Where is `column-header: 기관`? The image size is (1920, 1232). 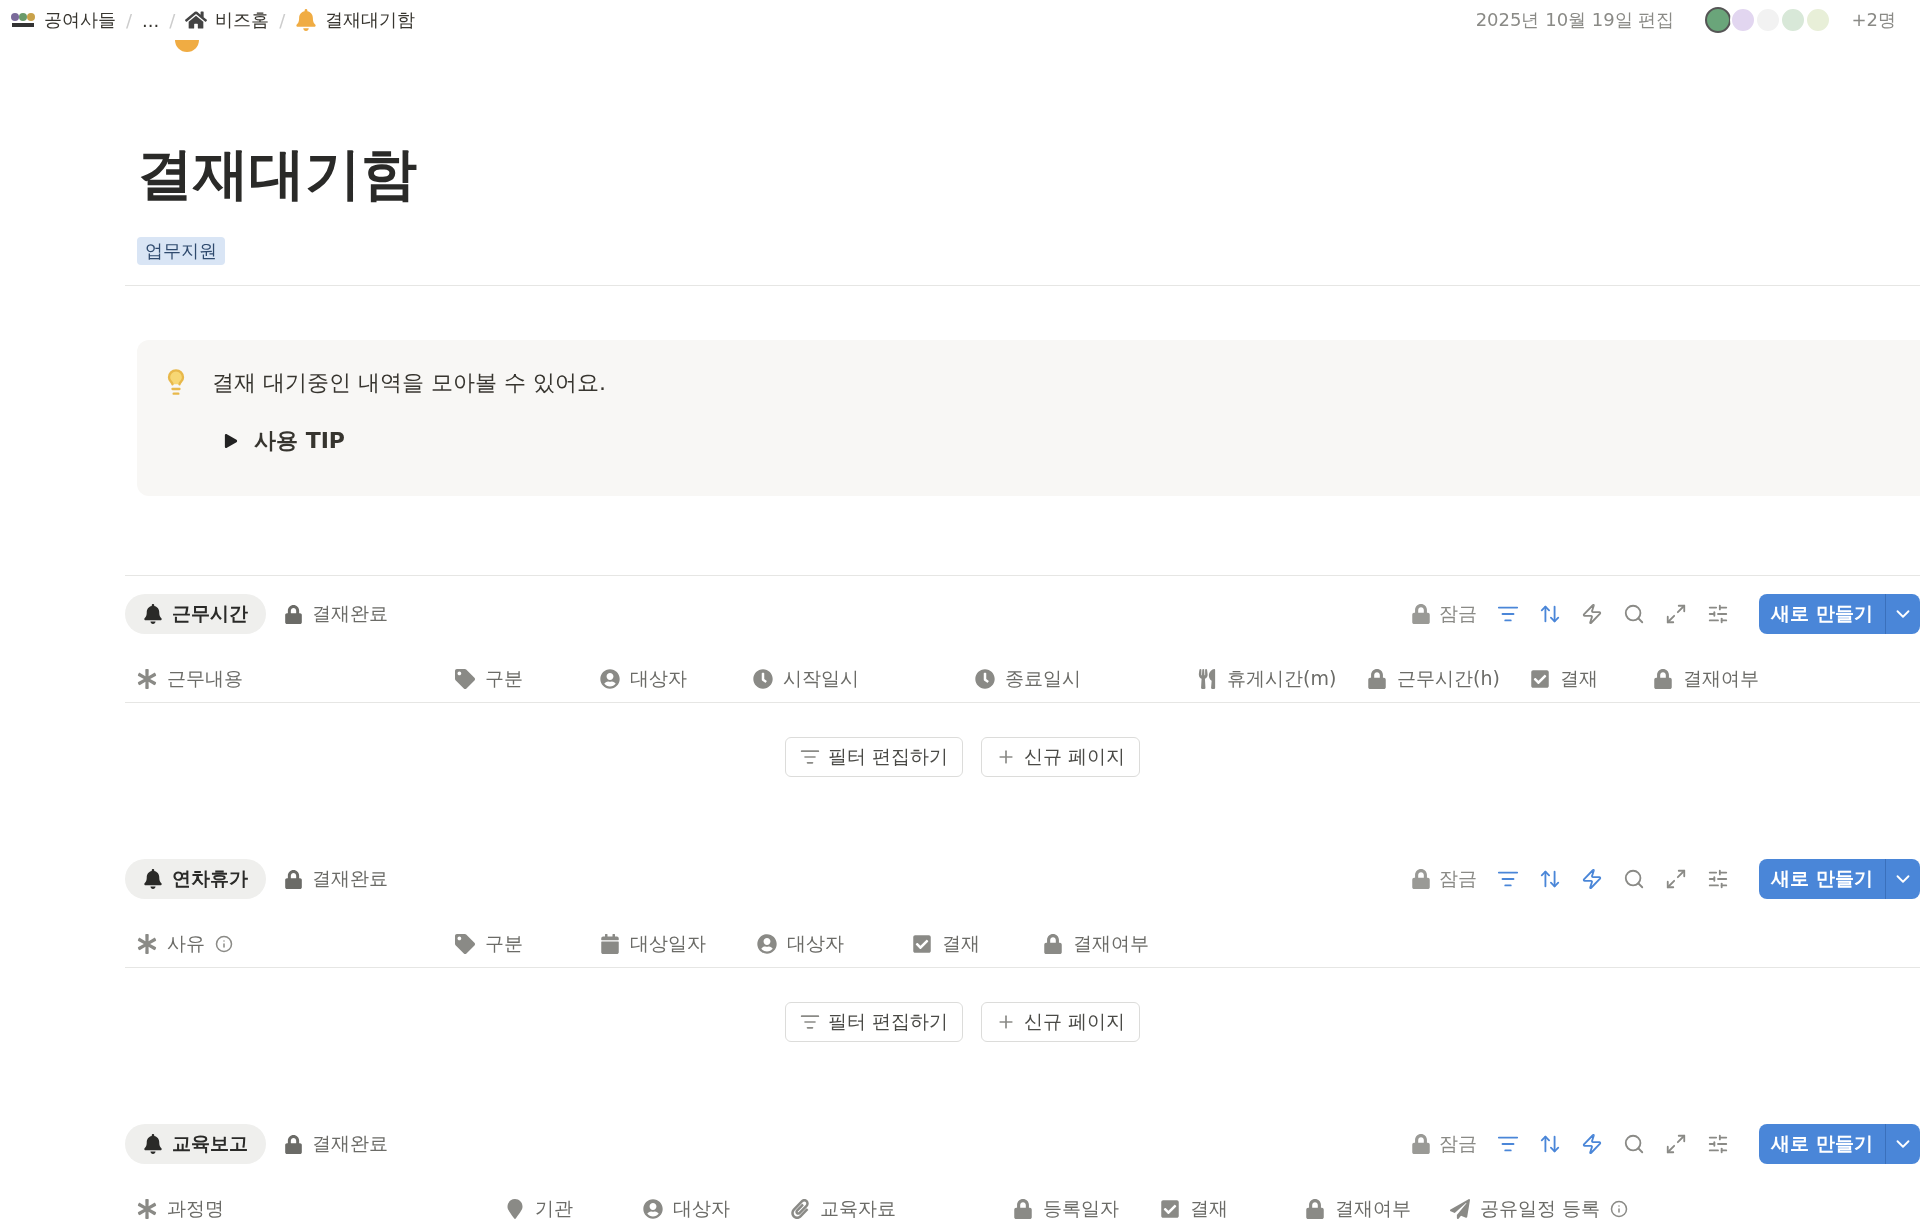
column-header: 기관 is located at coordinates (554, 1209).